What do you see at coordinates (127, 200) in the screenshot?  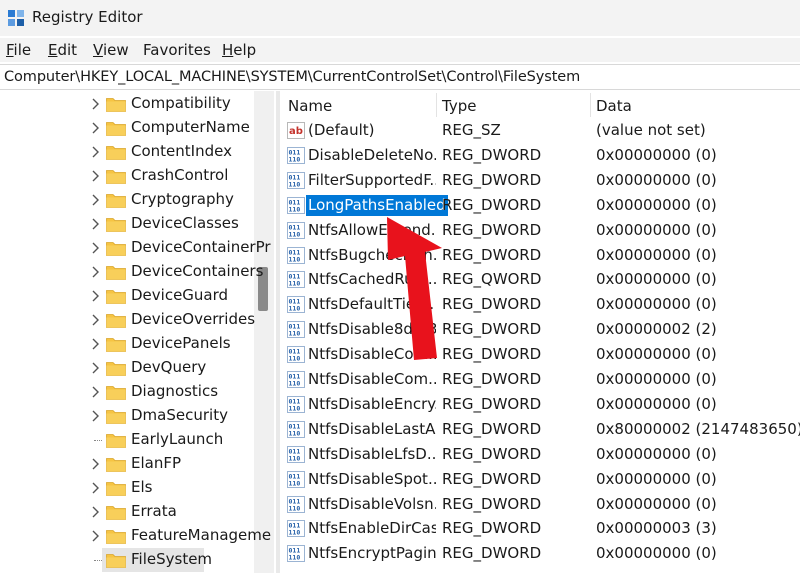 I see `tree-item: Cryptography` at bounding box center [127, 200].